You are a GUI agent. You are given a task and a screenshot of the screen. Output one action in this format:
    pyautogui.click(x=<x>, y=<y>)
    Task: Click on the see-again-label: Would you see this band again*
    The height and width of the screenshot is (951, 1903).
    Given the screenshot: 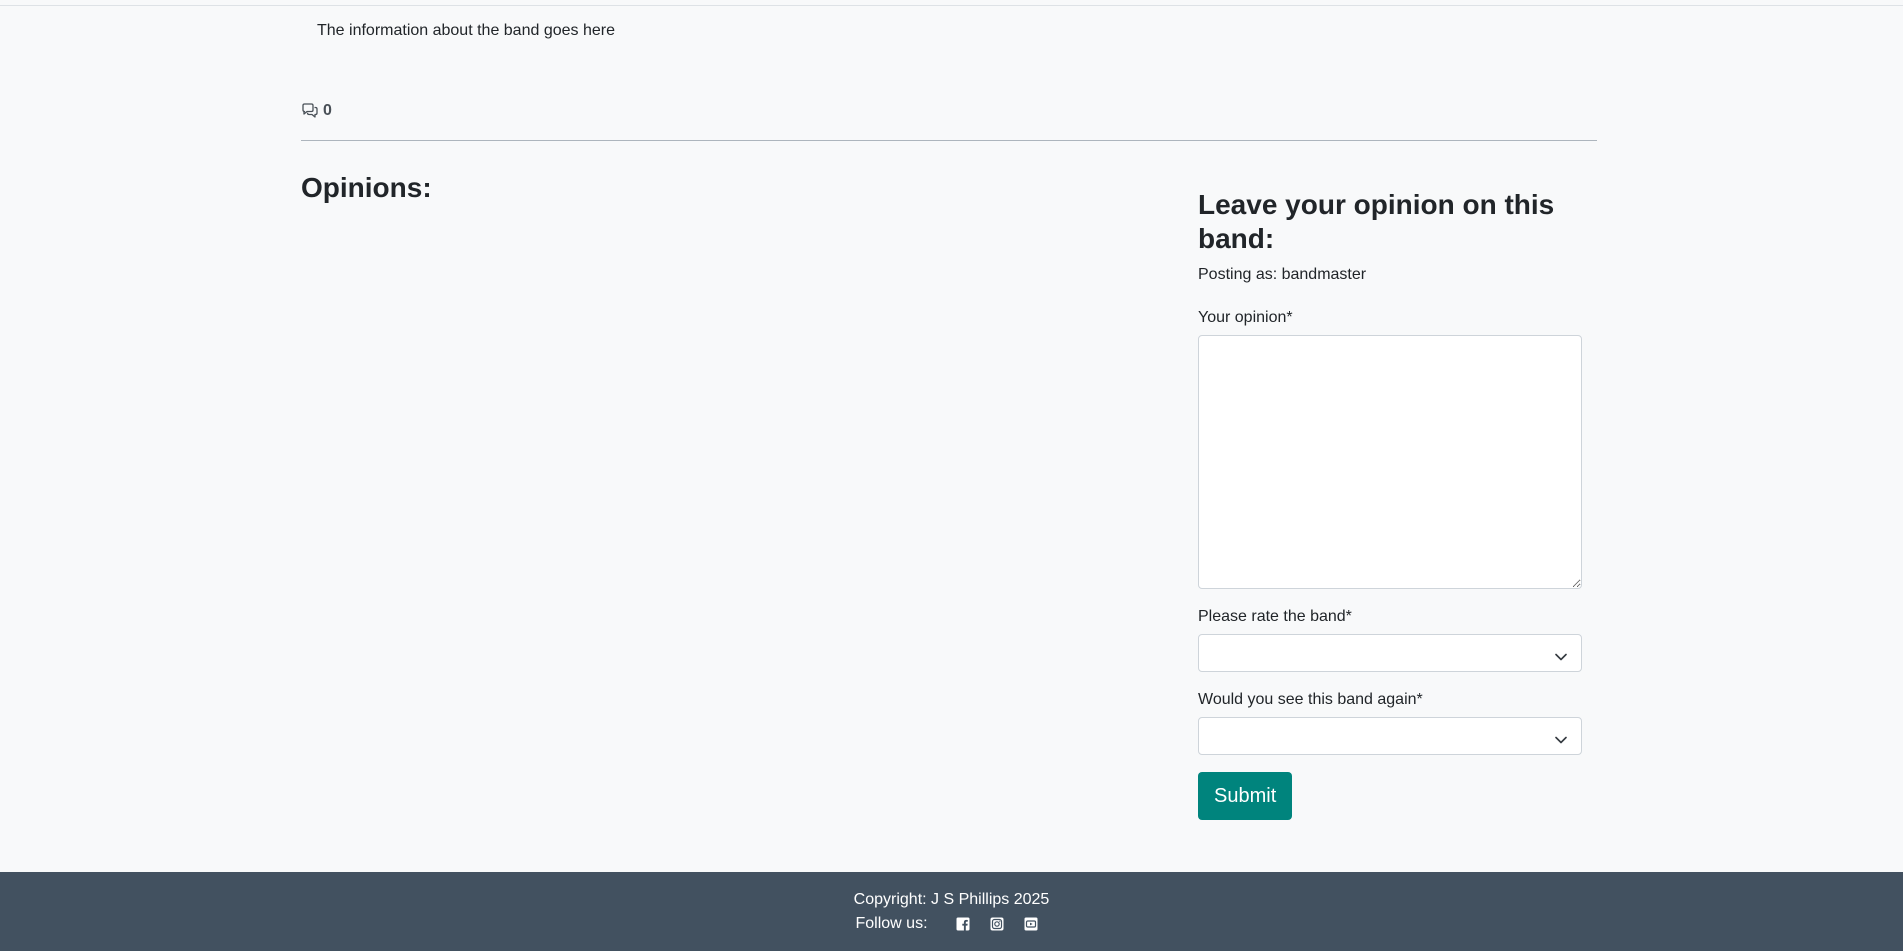 What is the action you would take?
    pyautogui.click(x=1310, y=699)
    